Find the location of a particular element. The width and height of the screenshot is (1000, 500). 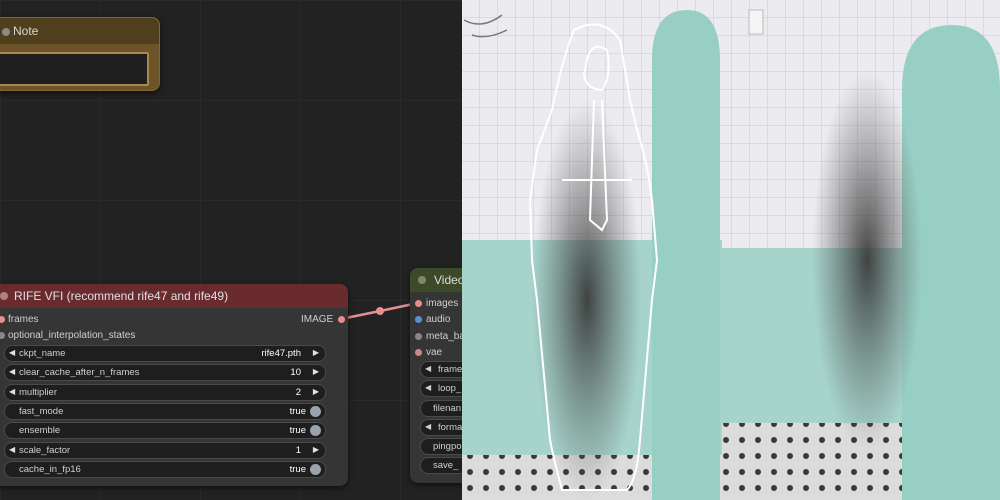

video-node-title: Video is located at coordinates (448, 280).